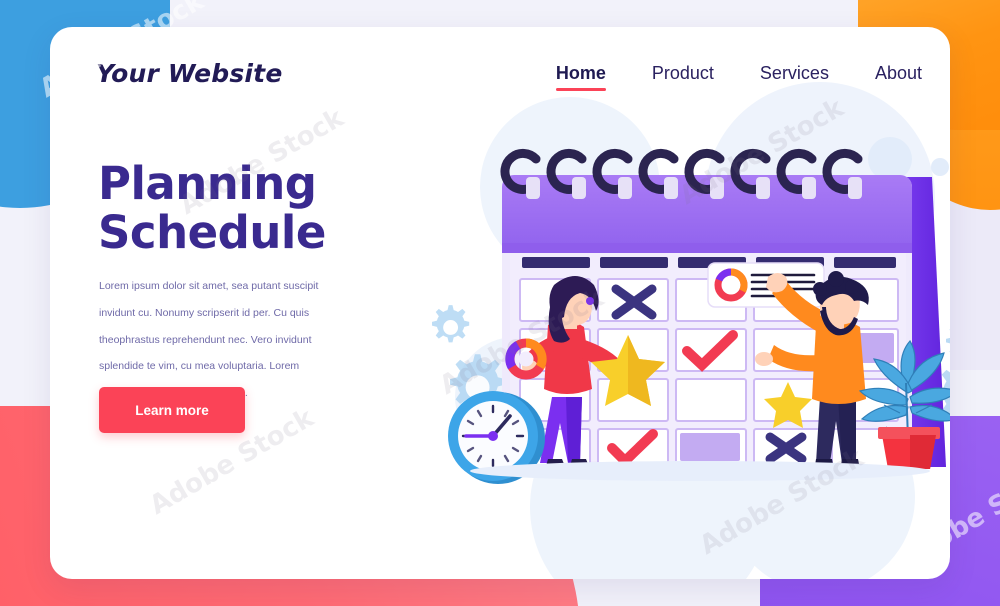 Image resolution: width=1000 pixels, height=606 pixels. What do you see at coordinates (710, 447) in the screenshot?
I see `calendar-cell-filled-r4c3` at bounding box center [710, 447].